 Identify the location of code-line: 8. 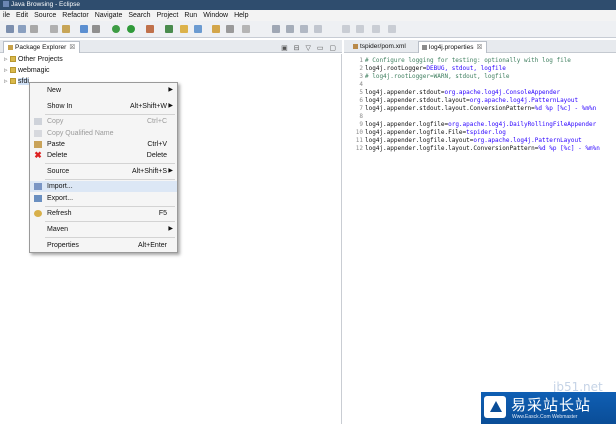
(354, 117).